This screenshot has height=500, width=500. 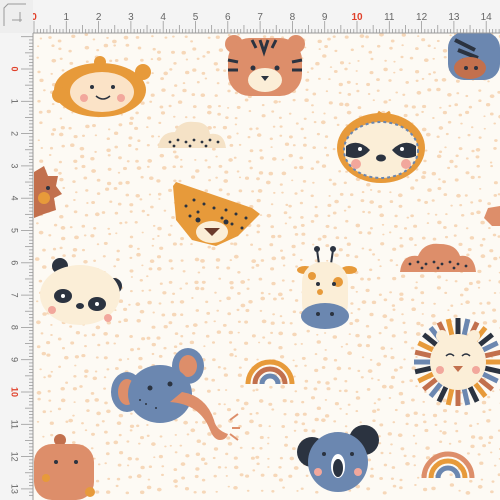 I want to click on top-ruler: 0 1 2 3 4 5 6 7 8 9 10 11 12 13 14, so click(x=250, y=17).